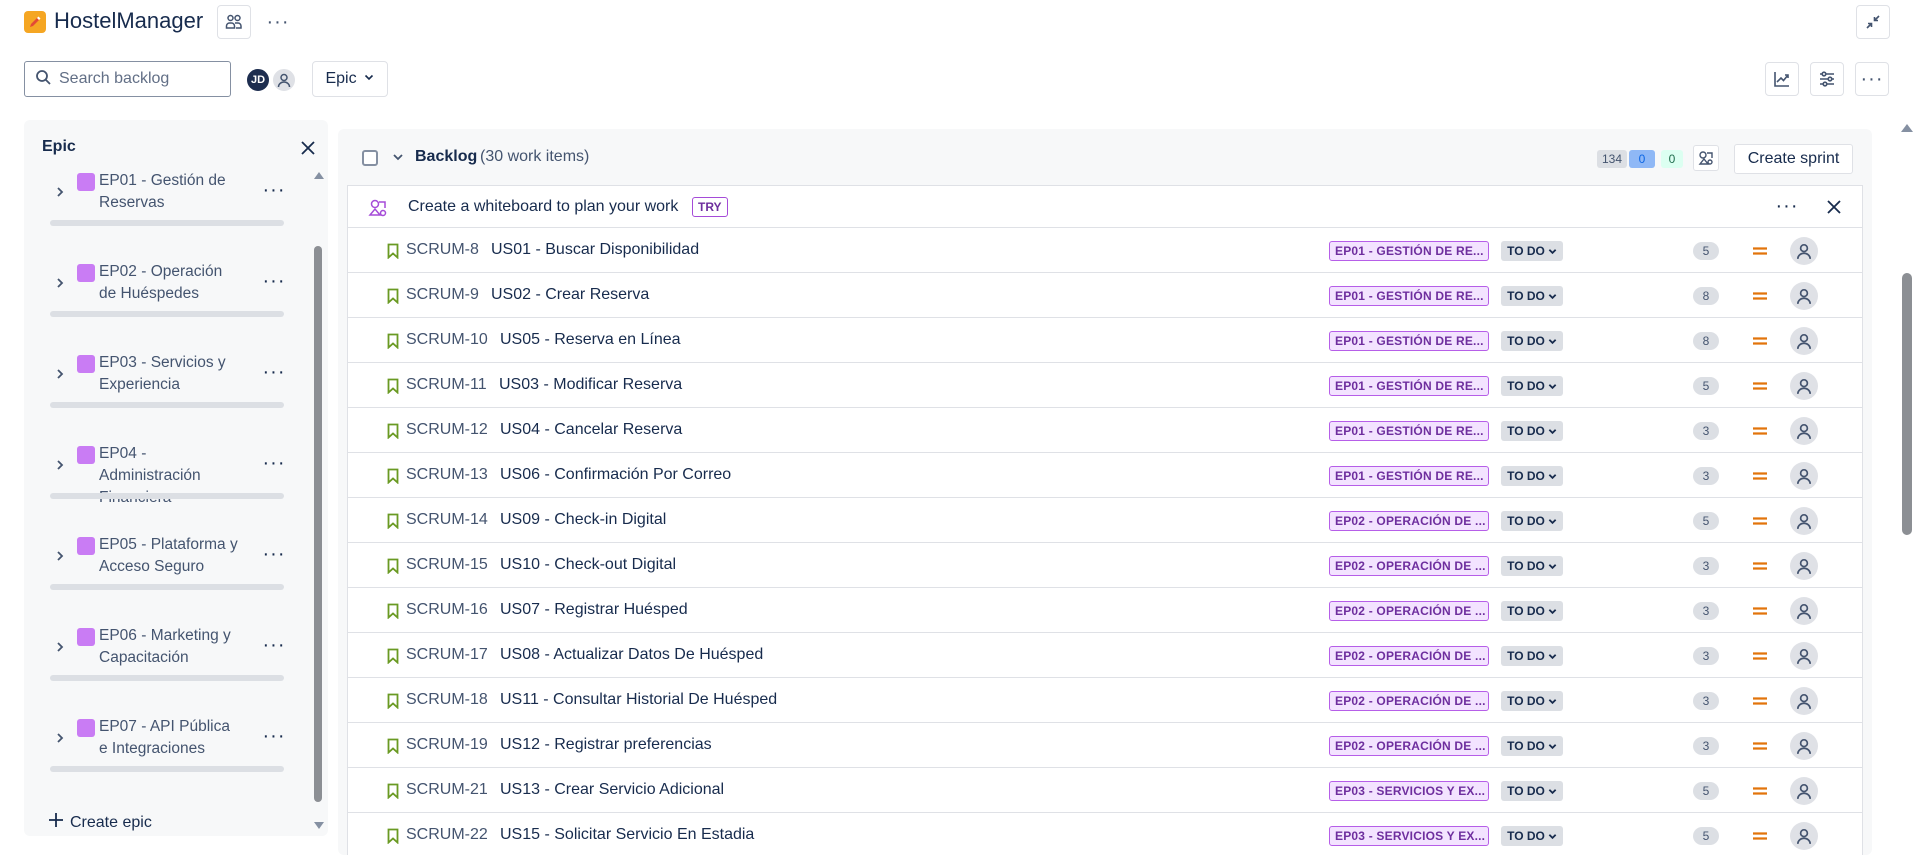 The height and width of the screenshot is (855, 1916). I want to click on select-all-checkbox, so click(370, 158).